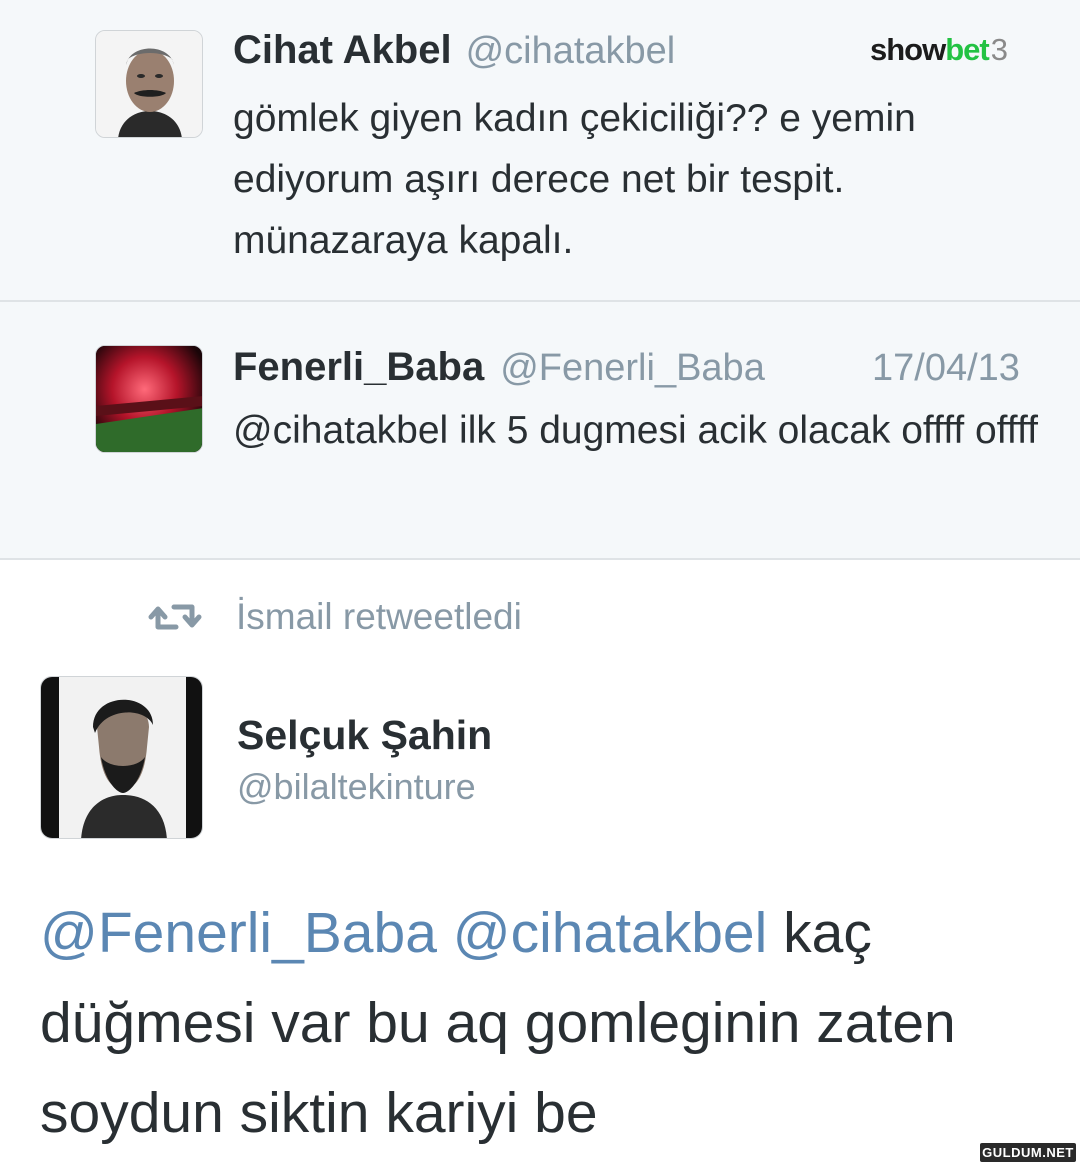  I want to click on mention-link: @Fenerli_Baba, so click(238, 933).